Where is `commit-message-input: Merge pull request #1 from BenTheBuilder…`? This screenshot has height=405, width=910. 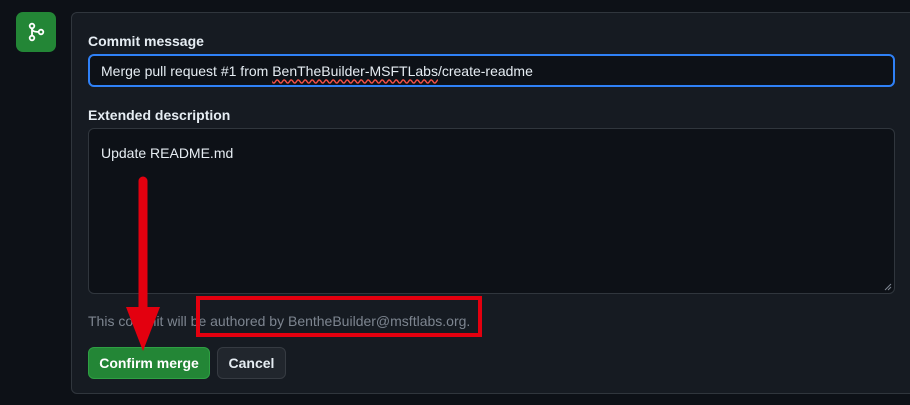
commit-message-input: Merge pull request #1 from BenTheBuilder… is located at coordinates (491, 70).